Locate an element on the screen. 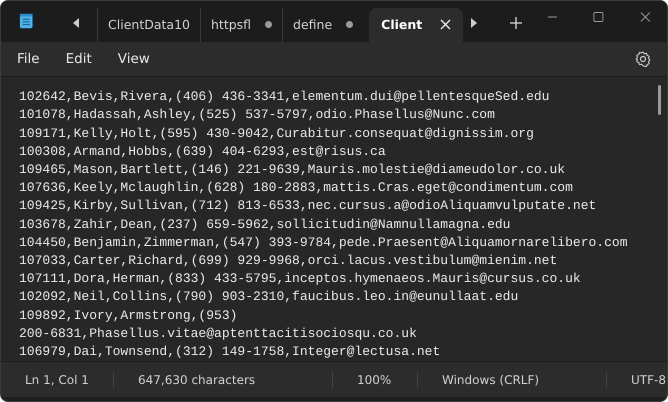 The image size is (668, 402). tab-label: define is located at coordinates (312, 24).